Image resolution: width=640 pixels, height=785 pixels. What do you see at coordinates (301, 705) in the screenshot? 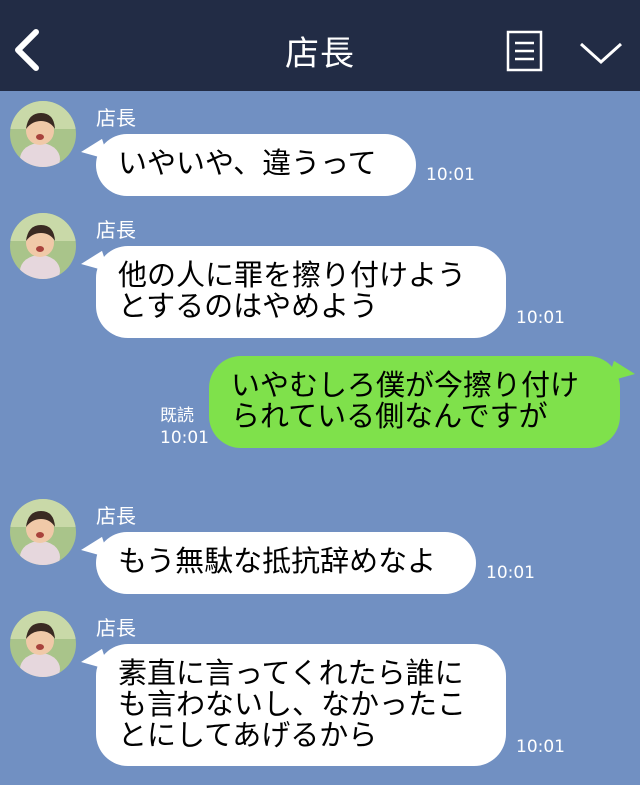
I see `message-bubble: 素直に言ってくれたら誰に も言わないし、なかったこ とにしてあげるから` at bounding box center [301, 705].